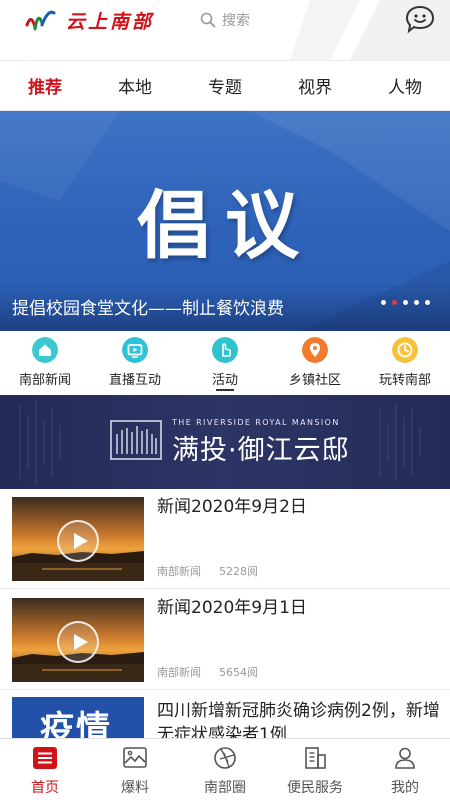  What do you see at coordinates (45, 85) in the screenshot?
I see `tab-recommend: 推荐` at bounding box center [45, 85].